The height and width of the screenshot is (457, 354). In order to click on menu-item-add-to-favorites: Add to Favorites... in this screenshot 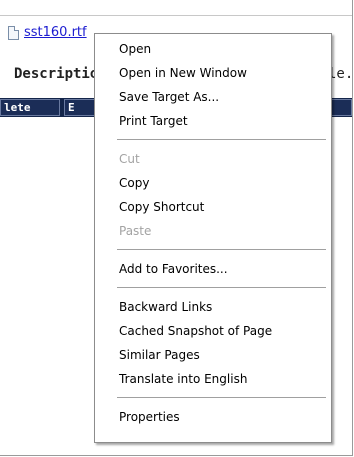, I will do `click(173, 269)`.